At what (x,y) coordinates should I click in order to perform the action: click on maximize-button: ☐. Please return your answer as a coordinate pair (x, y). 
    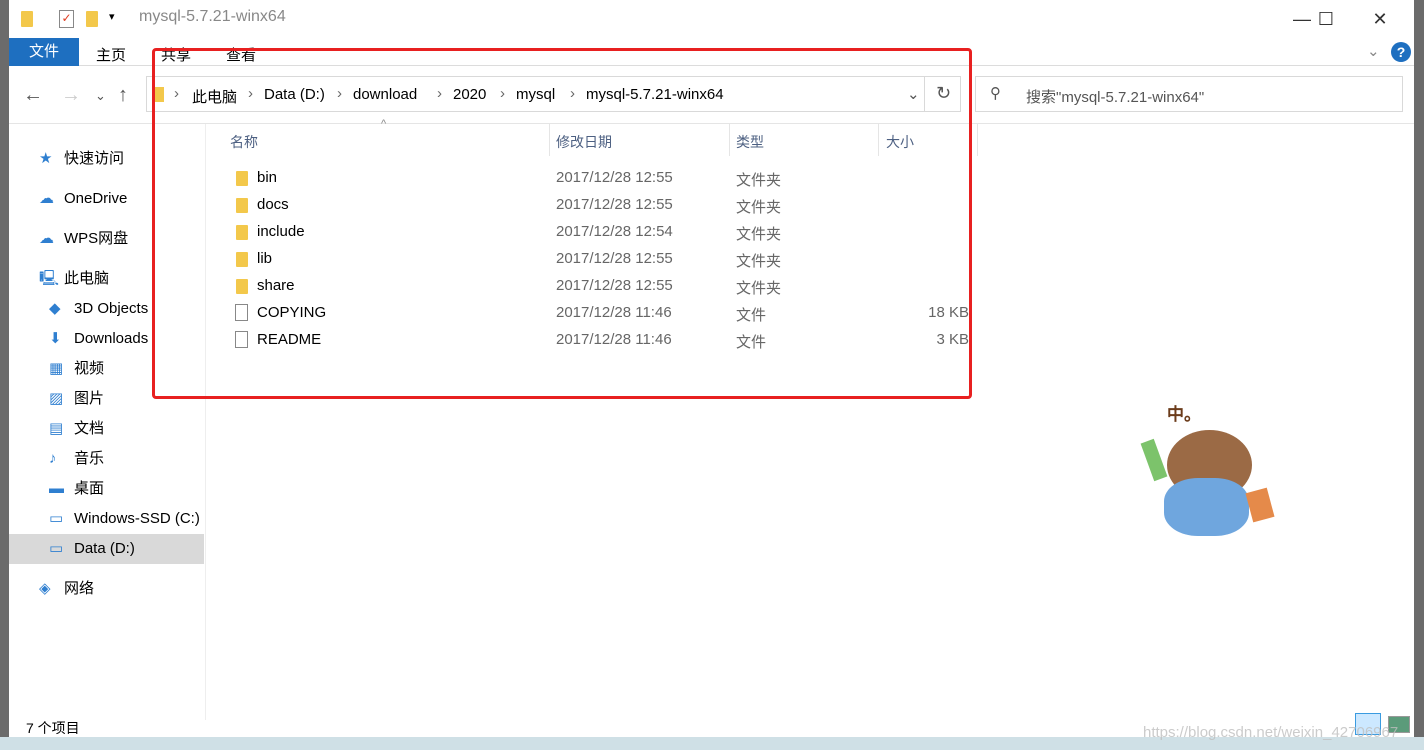
    Looking at the image, I should click on (1326, 19).